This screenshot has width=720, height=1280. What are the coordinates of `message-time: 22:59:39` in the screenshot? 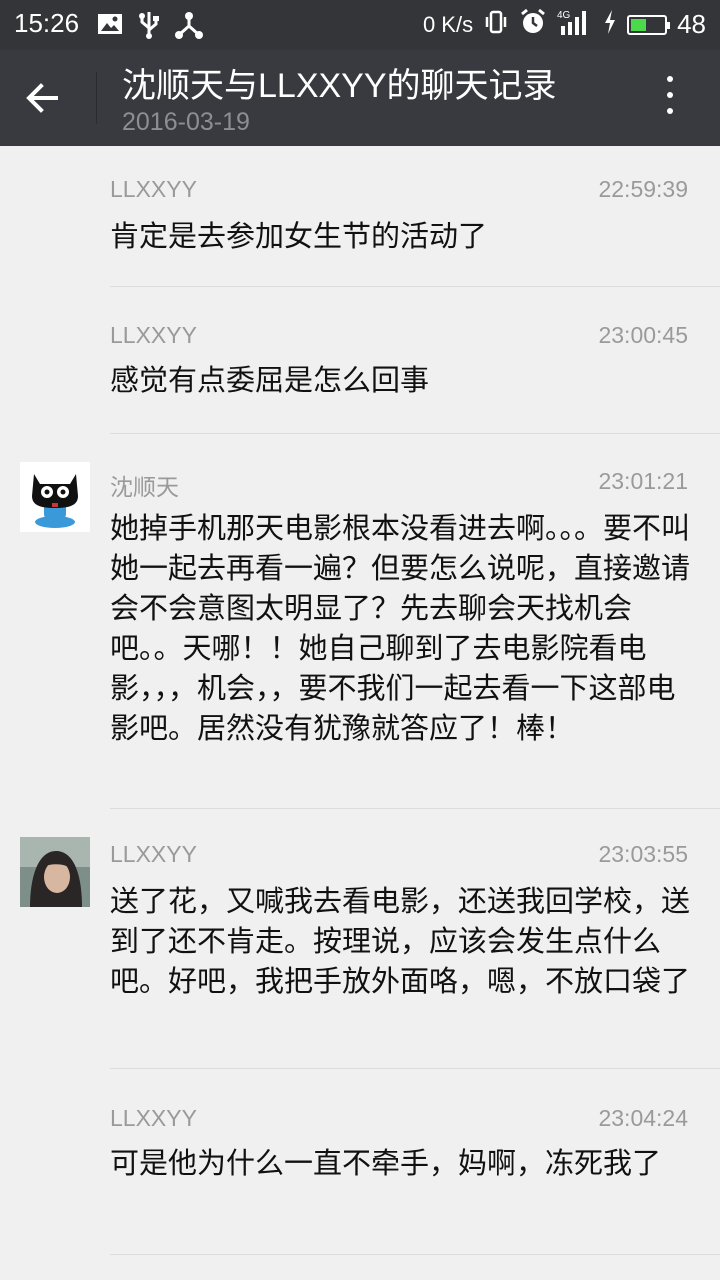 It's located at (643, 189).